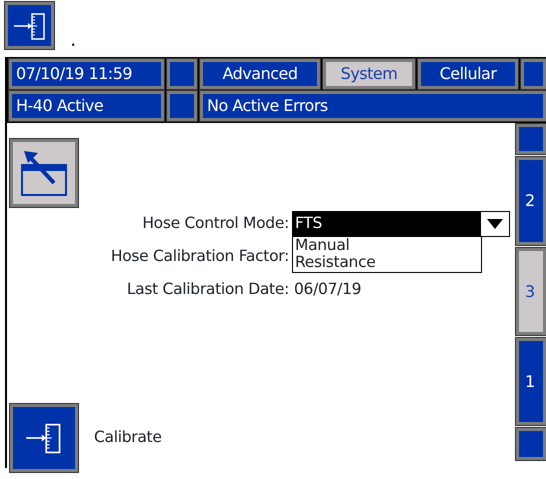  What do you see at coordinates (215, 223) in the screenshot?
I see `field-label: Hose Control Mode:` at bounding box center [215, 223].